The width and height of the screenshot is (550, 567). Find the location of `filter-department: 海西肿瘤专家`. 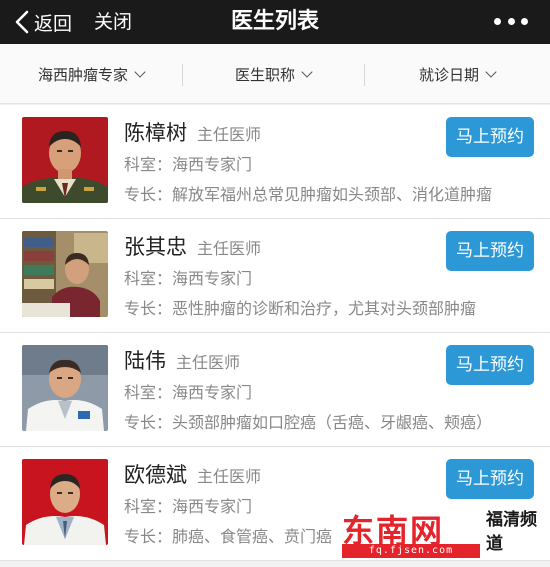

filter-department: 海西肿瘤专家 is located at coordinates (91, 74).